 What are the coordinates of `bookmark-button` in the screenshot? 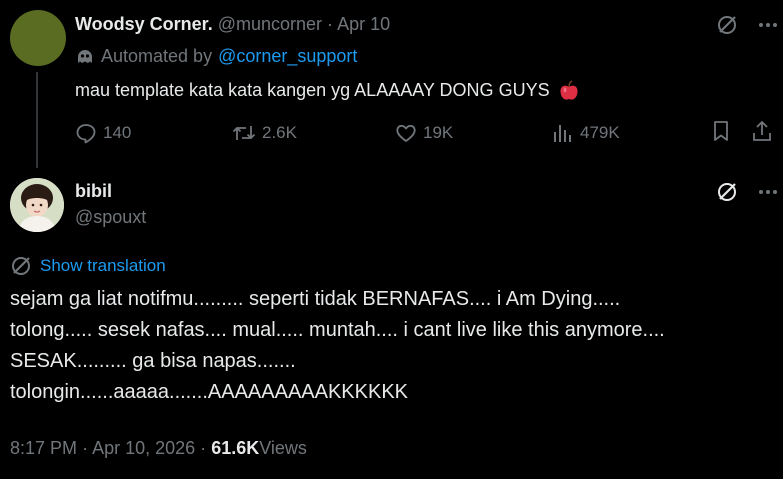 It's located at (721, 131).